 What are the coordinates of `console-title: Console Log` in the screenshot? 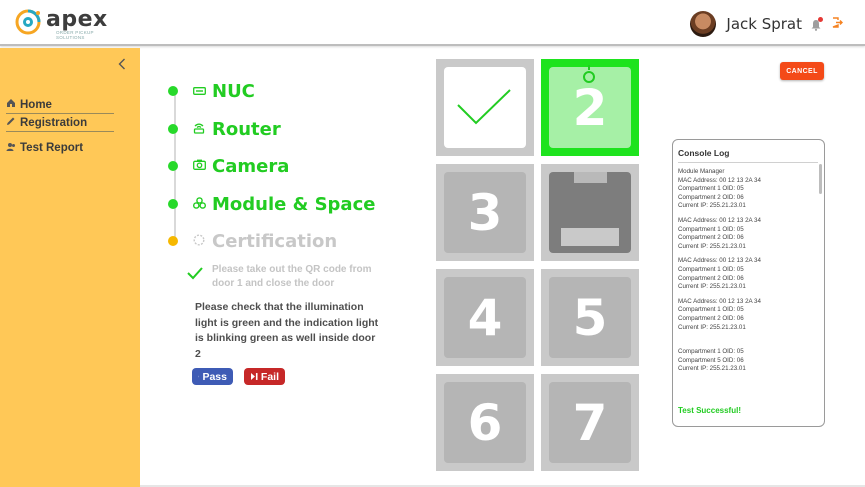 It's located at (704, 153).